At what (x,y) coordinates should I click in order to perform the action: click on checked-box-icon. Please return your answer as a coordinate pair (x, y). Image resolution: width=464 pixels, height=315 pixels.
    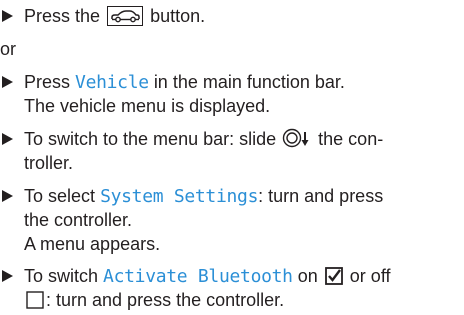
    Looking at the image, I should click on (333, 279).